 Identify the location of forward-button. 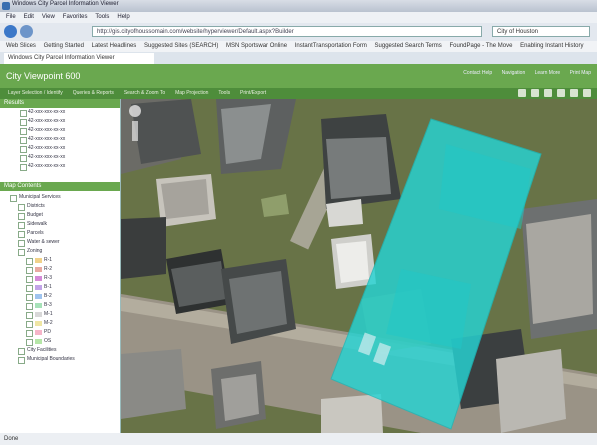
(26, 31).